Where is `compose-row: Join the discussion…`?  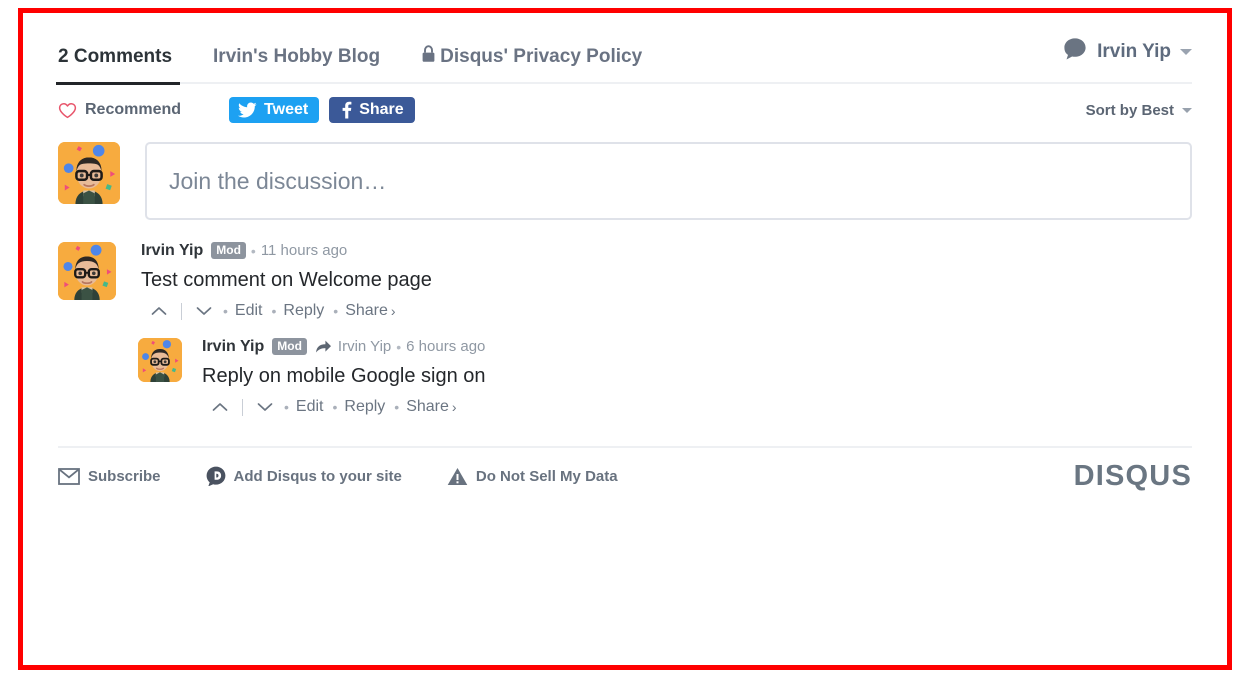
compose-row: Join the discussion… is located at coordinates (625, 181).